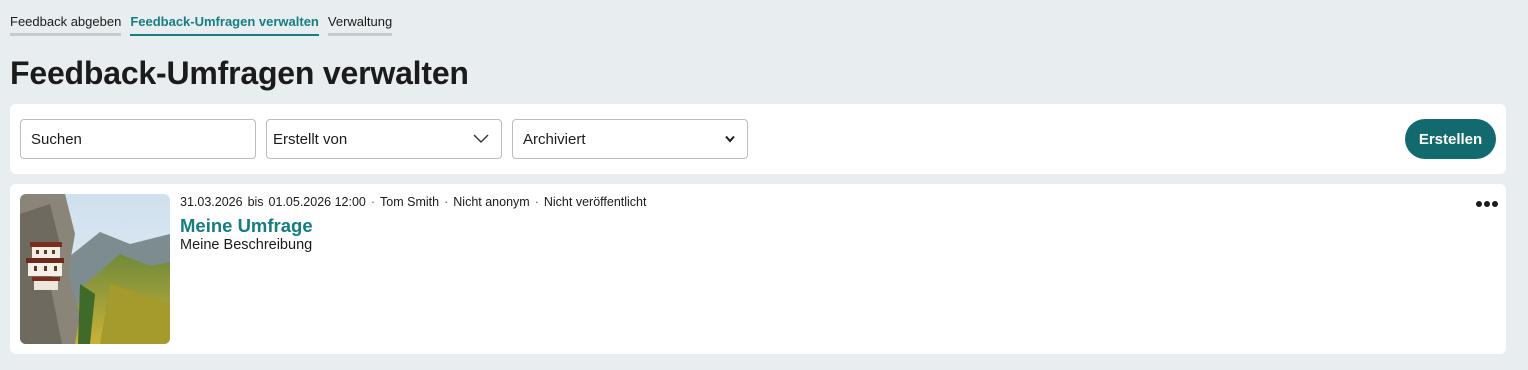 This screenshot has height=370, width=1528. What do you see at coordinates (1450, 139) in the screenshot?
I see `create-button: Erstellen` at bounding box center [1450, 139].